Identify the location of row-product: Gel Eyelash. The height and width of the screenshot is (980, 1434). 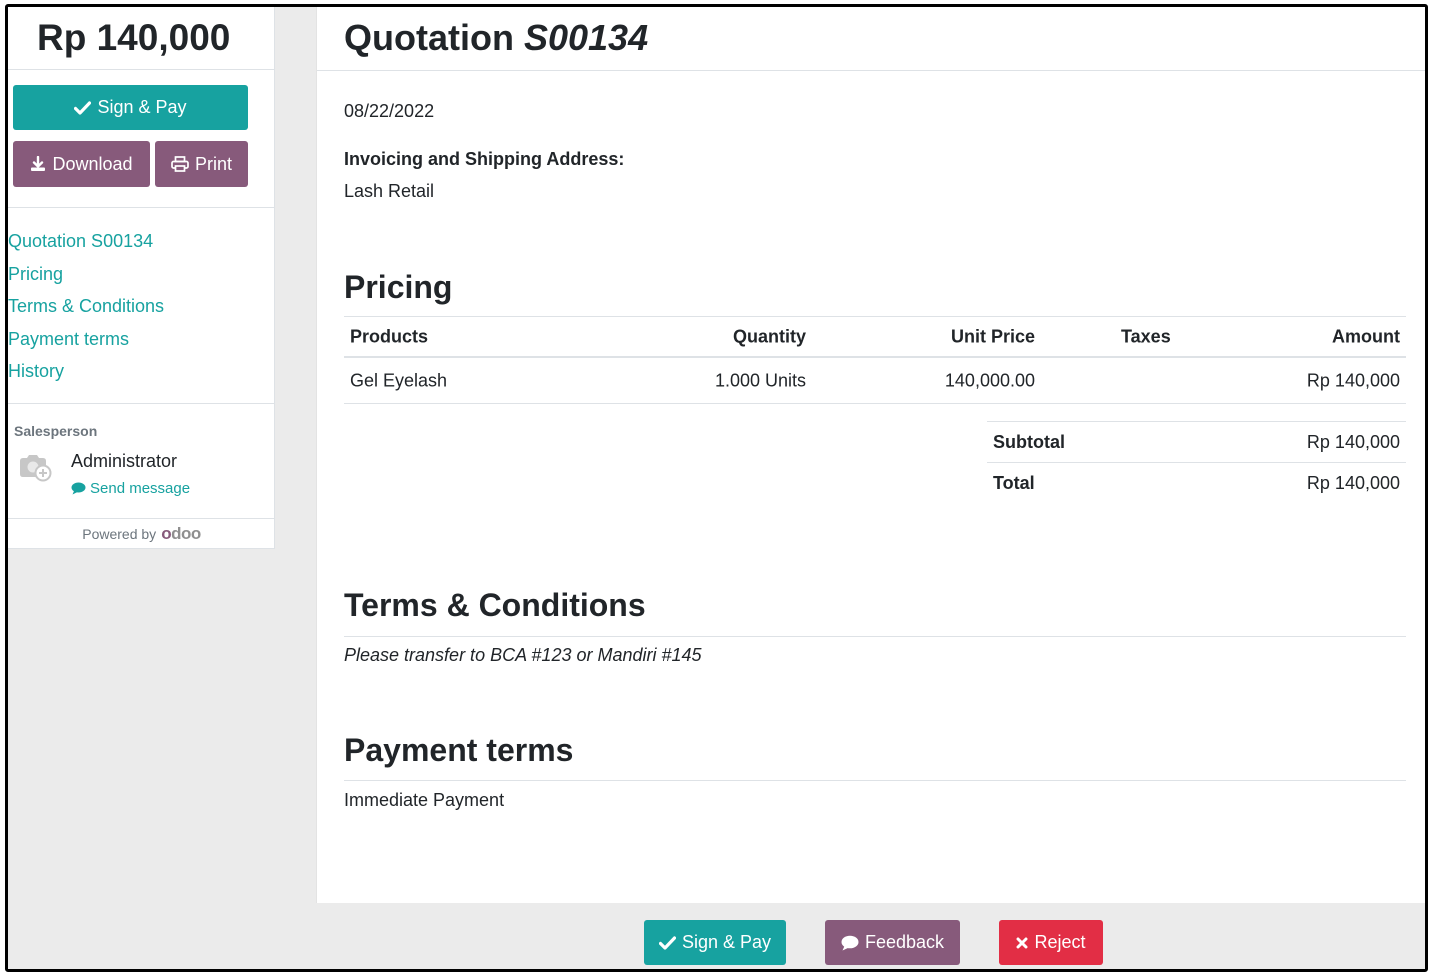
(399, 380).